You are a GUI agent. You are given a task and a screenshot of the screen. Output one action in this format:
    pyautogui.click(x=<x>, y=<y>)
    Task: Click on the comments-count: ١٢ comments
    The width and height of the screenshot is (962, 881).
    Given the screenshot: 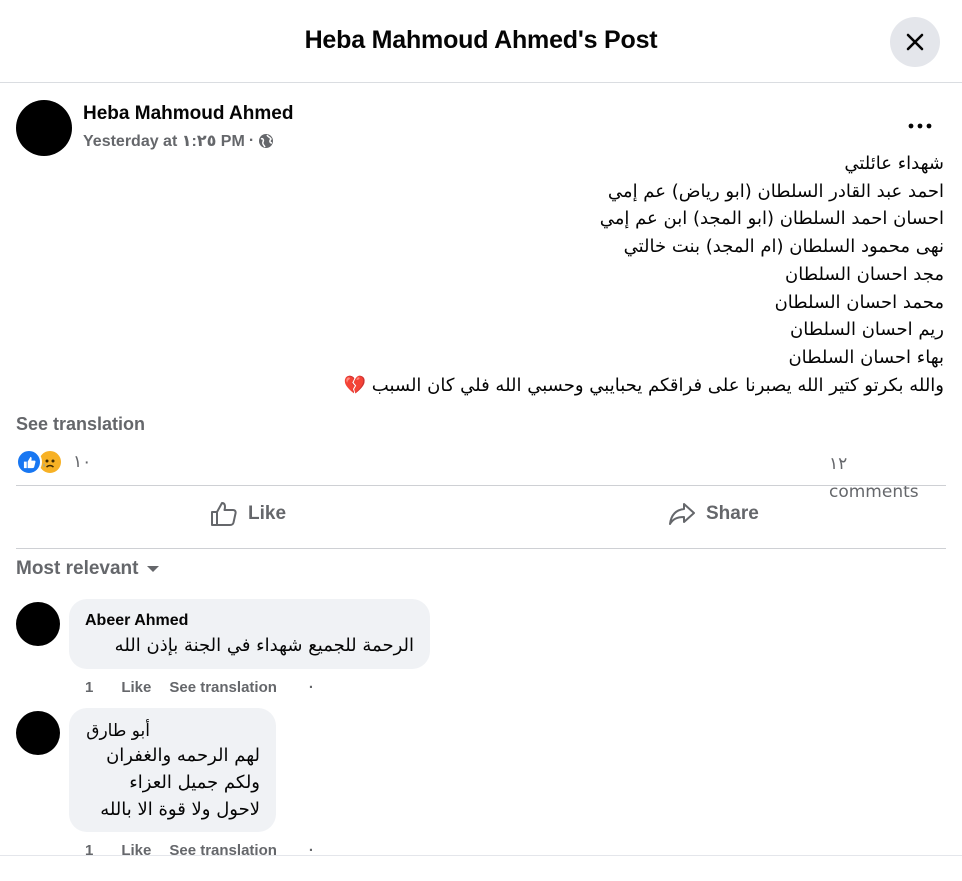 What is the action you would take?
    pyautogui.click(x=884, y=478)
    